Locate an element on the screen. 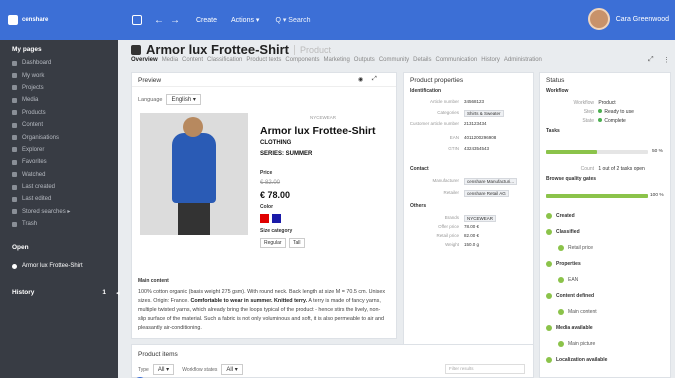  tab-6: Marketing is located at coordinates (336, 60).